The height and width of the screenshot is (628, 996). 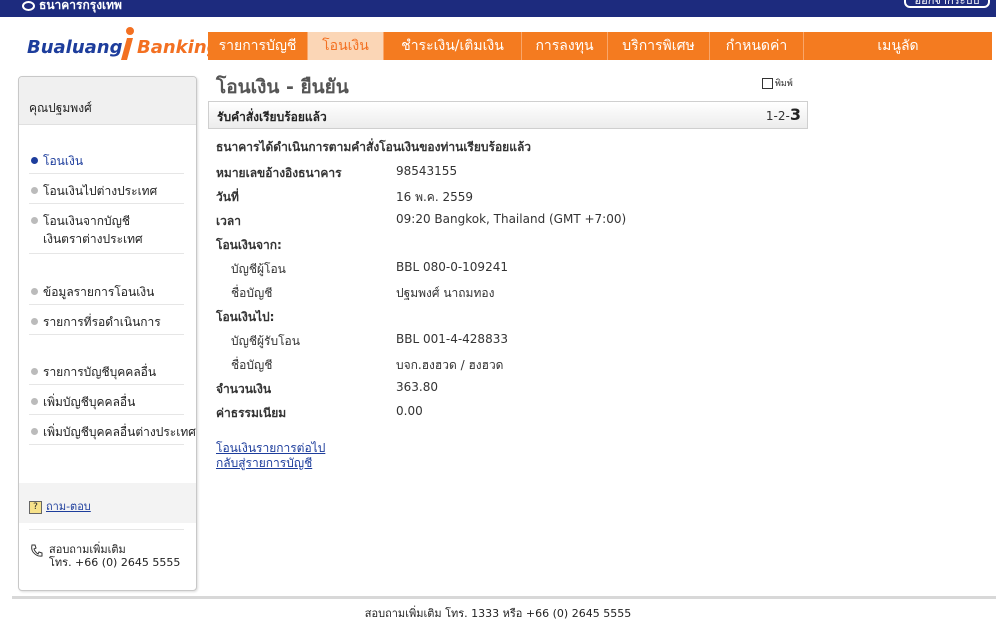 What do you see at coordinates (80, 6) in the screenshot?
I see `bank-brand-text: ธนาคารกรุงเทพ` at bounding box center [80, 6].